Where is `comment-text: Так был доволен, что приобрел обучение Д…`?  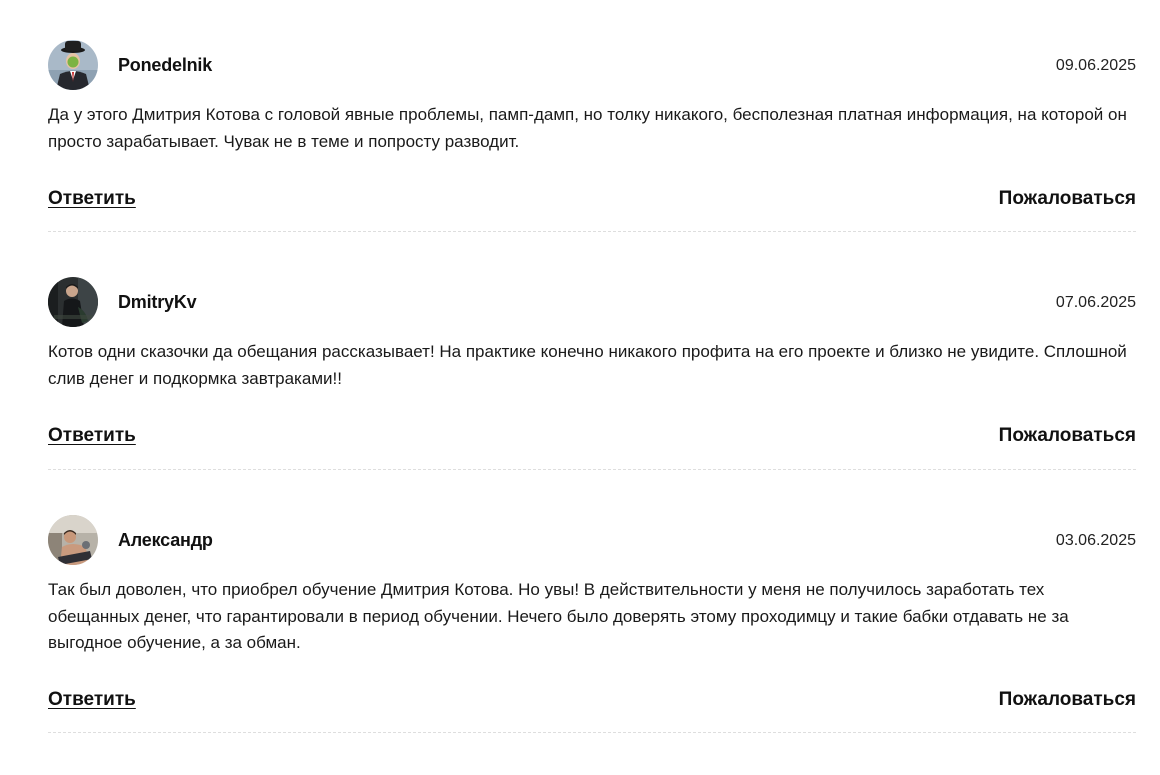
comment-text: Так был доволен, что приобрел обучение Д… is located at coordinates (558, 616).